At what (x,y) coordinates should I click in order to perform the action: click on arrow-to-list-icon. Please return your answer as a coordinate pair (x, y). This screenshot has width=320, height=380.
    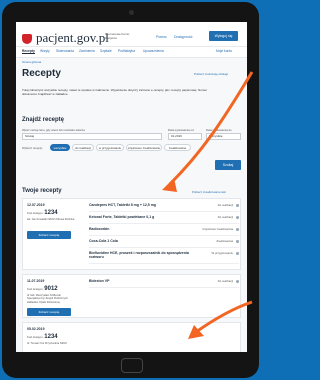
    Looking at the image, I should click on (211, 128).